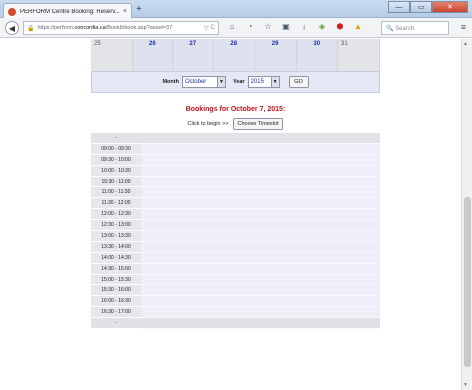  Describe the element at coordinates (116, 204) in the screenshot. I see `time-cell: 11:30 - 12:00` at that location.